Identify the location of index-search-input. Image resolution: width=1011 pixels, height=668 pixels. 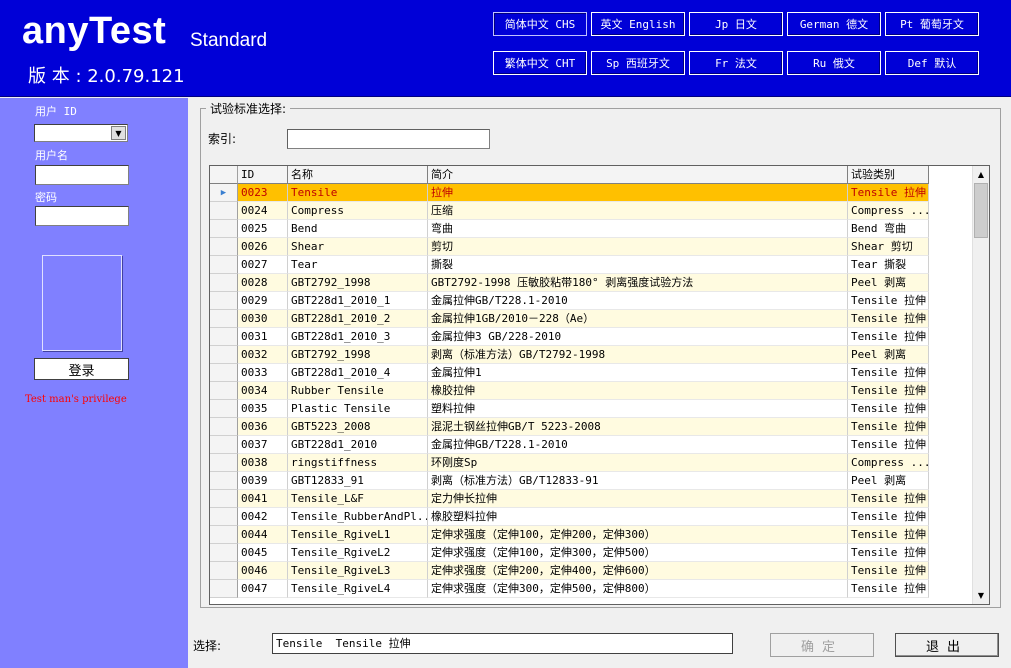
(388, 139).